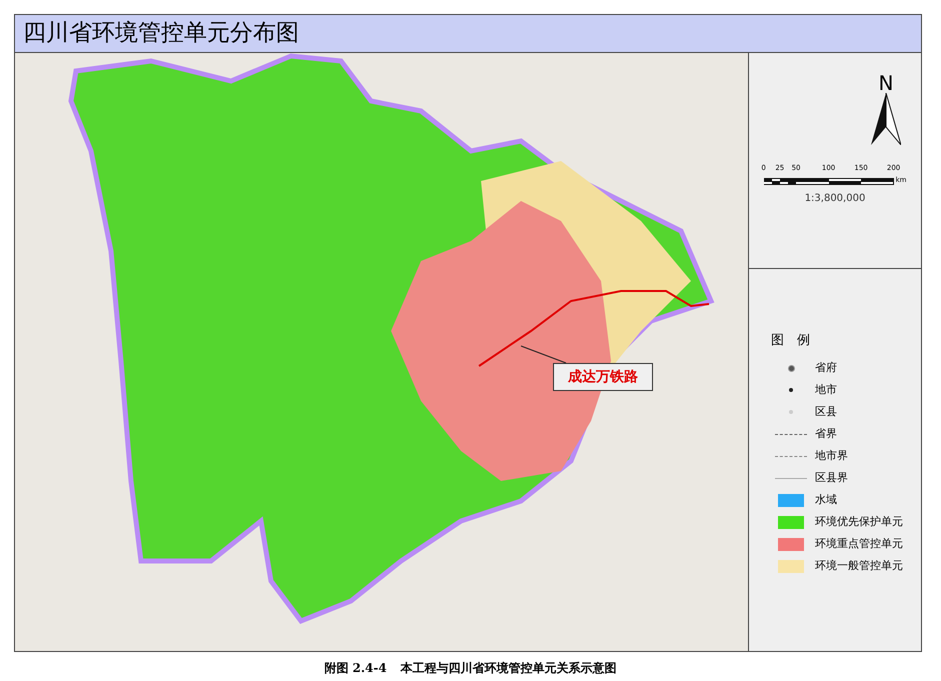  I want to click on legend-label: 环境优先保护单元, so click(859, 522).